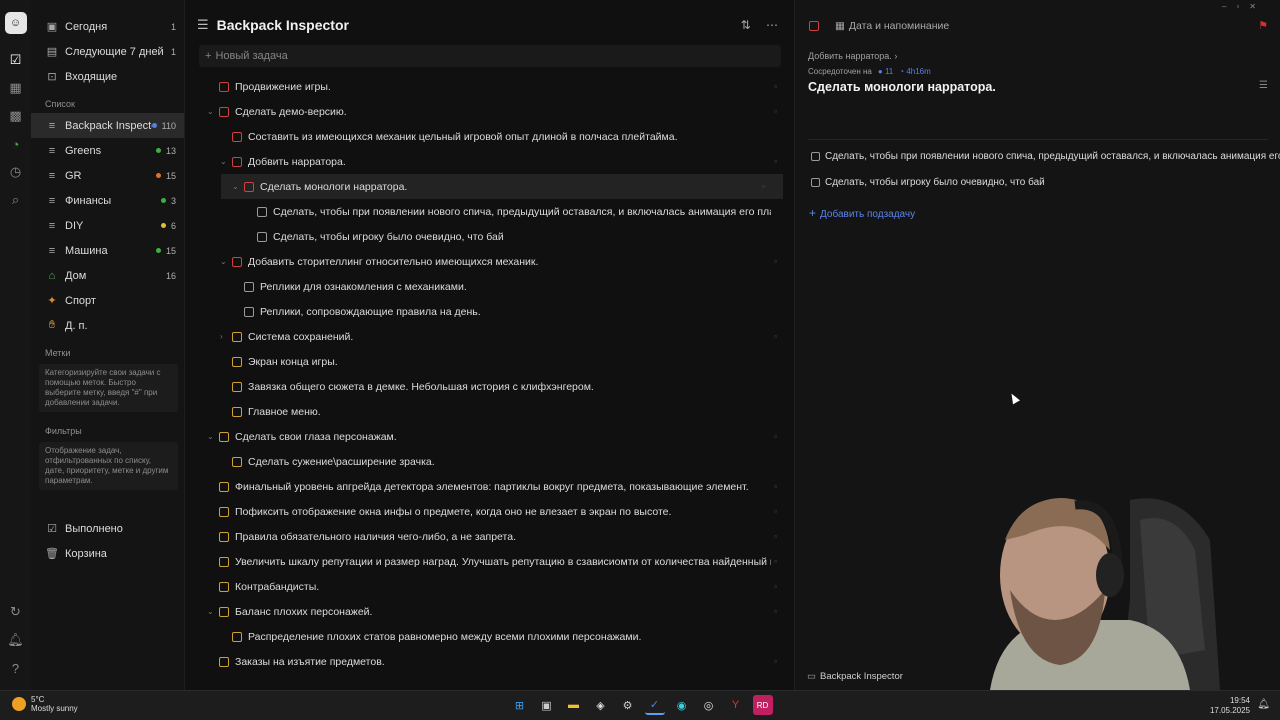  I want to click on task-row: Сделать сужение\расширение зрачка., so click(490, 461).